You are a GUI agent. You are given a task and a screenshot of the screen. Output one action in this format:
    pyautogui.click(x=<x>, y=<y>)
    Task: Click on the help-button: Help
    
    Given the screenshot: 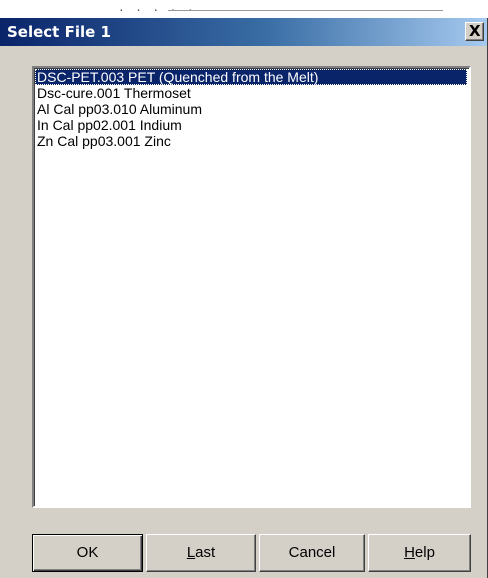 What is the action you would take?
    pyautogui.click(x=419, y=553)
    